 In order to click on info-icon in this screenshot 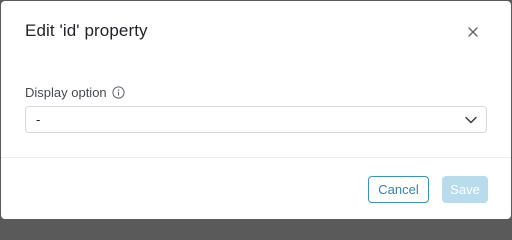, I will do `click(118, 92)`.